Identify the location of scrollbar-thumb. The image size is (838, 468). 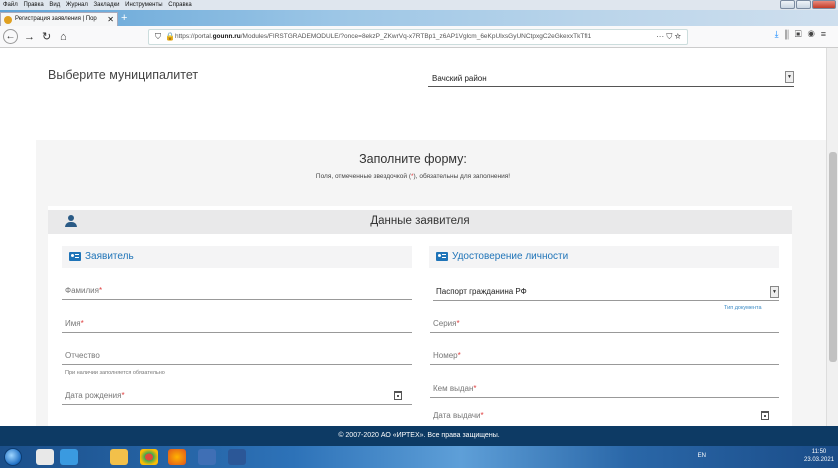
(833, 257).